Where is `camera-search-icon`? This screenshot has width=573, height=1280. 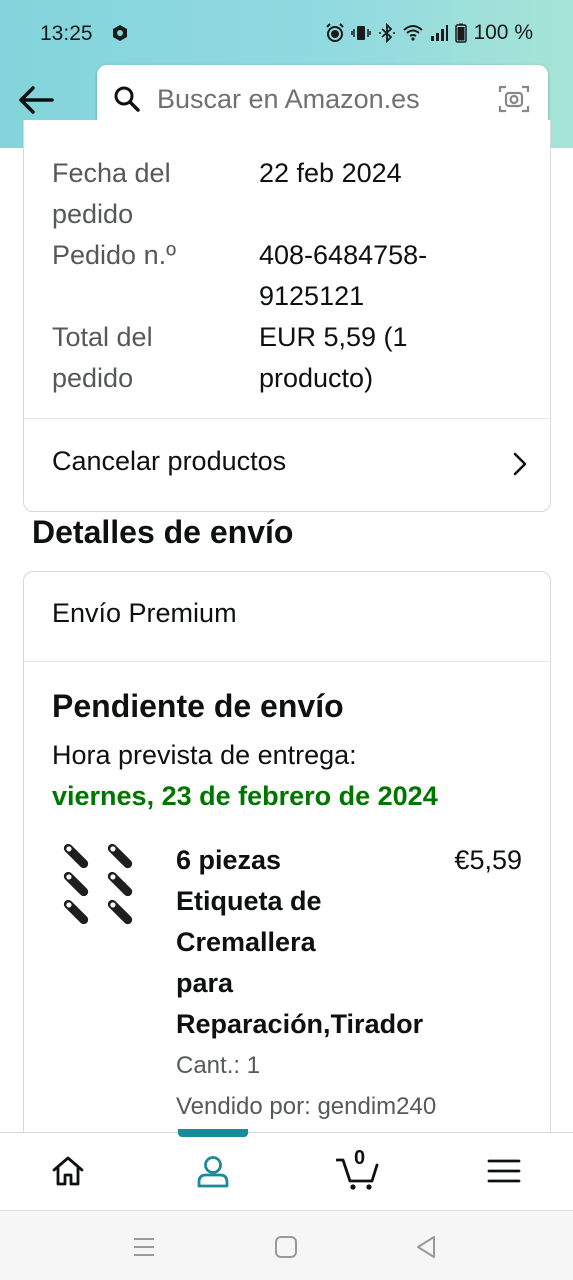 camera-search-icon is located at coordinates (514, 99).